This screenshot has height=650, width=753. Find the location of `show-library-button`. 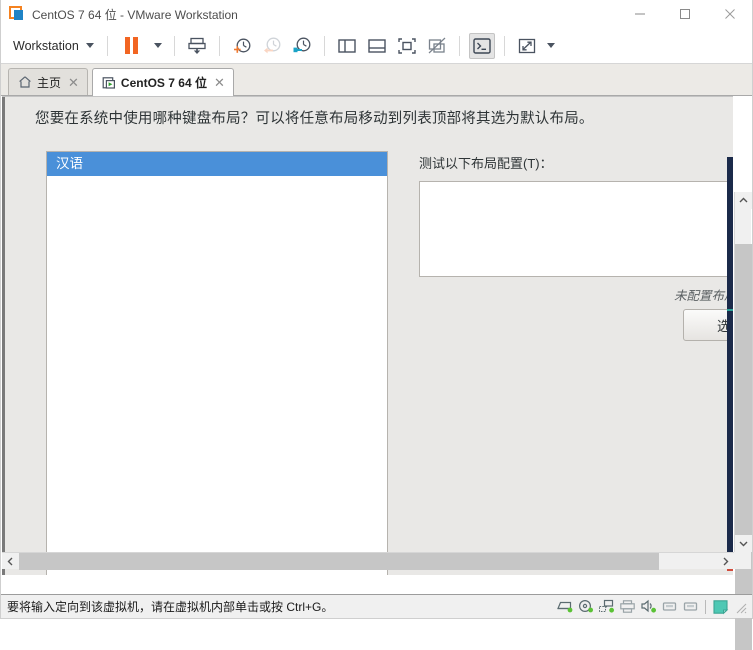

show-library-button is located at coordinates (347, 46).